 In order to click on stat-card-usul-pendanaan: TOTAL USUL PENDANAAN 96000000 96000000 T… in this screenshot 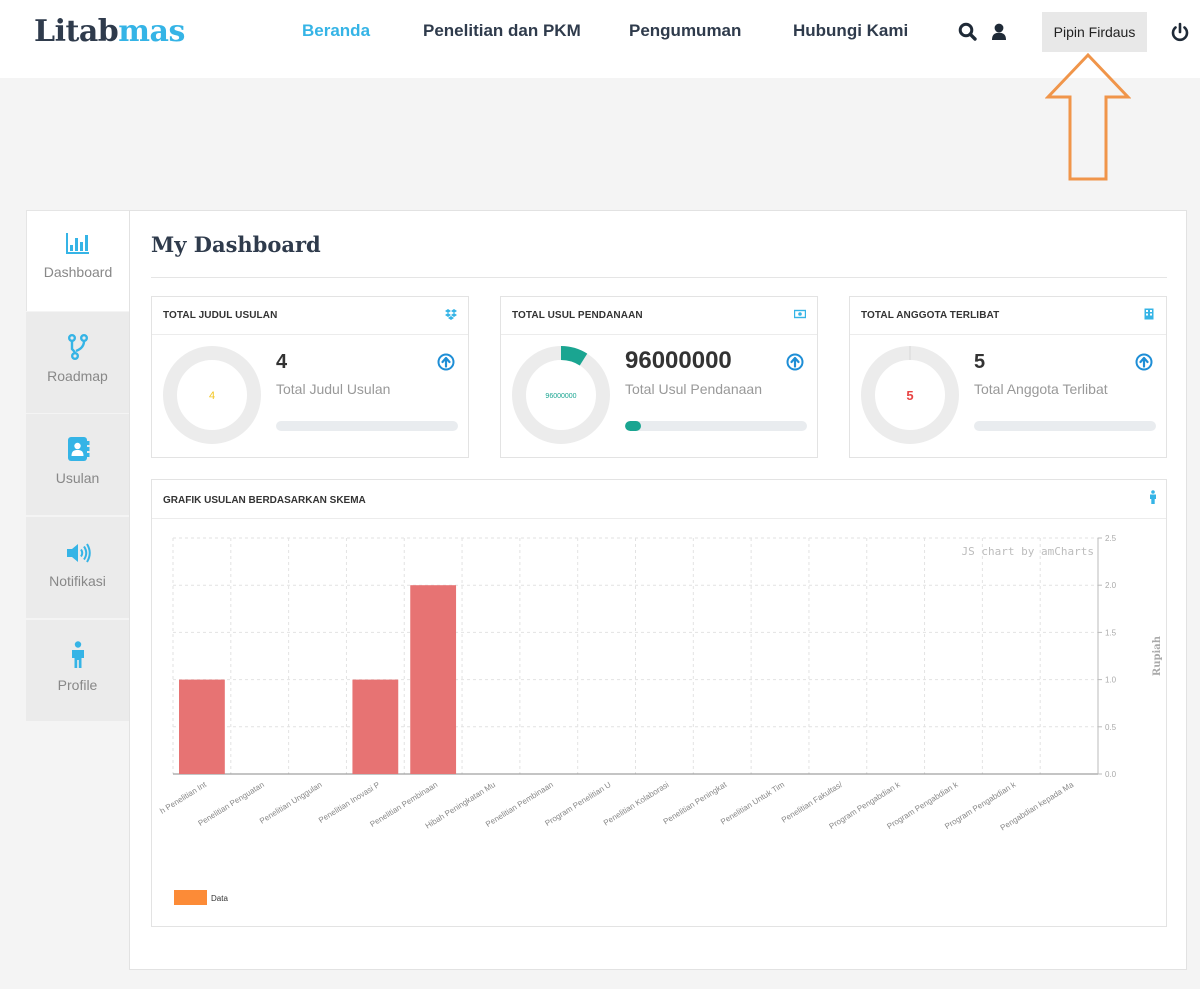, I will do `click(659, 377)`.